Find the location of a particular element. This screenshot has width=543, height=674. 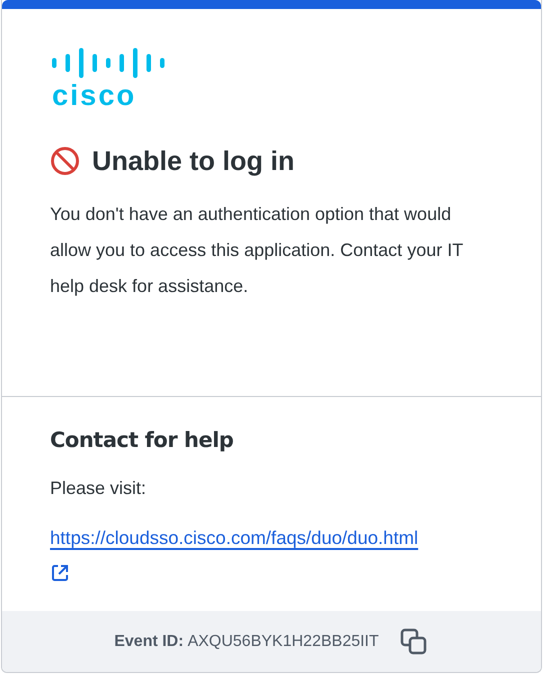

prohibited-icon is located at coordinates (65, 161).